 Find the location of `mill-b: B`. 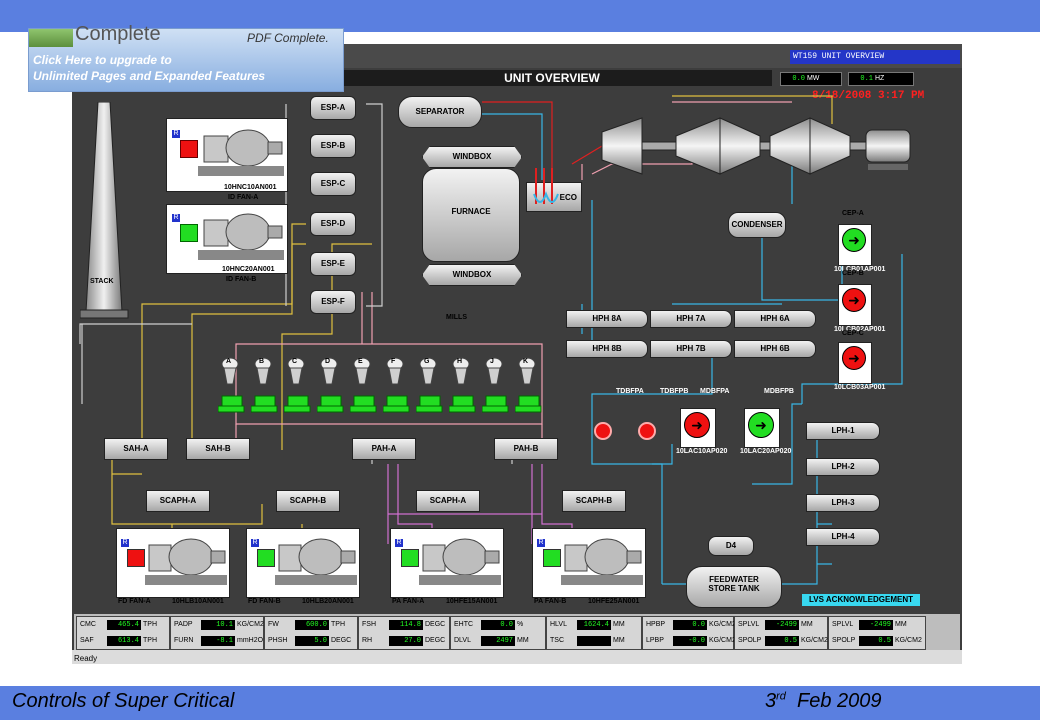

mill-b: B is located at coordinates (264, 387).